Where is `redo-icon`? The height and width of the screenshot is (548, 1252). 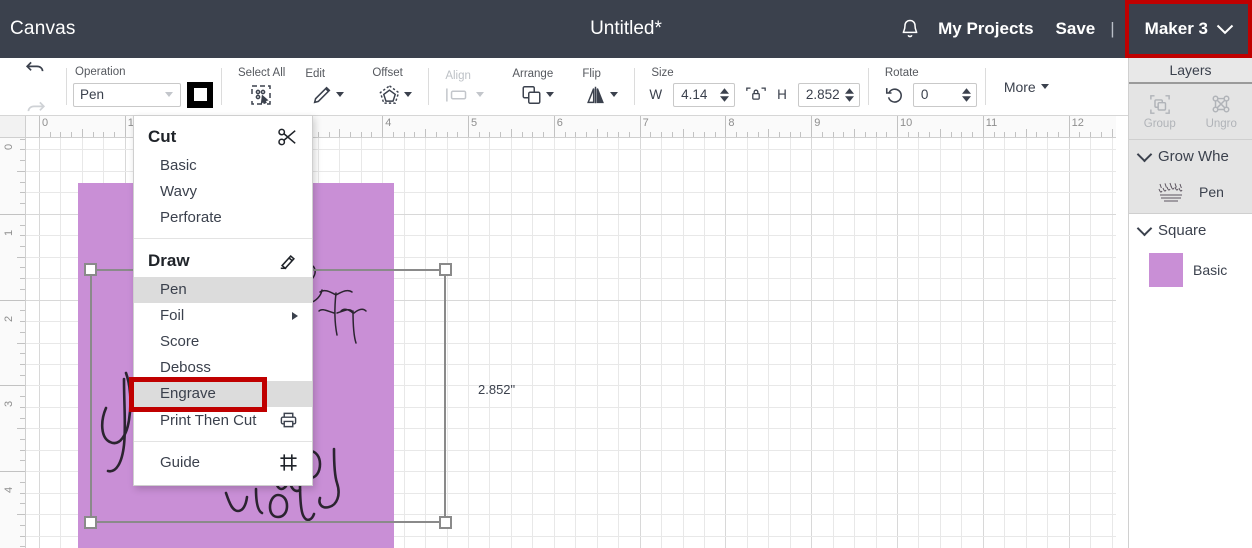
redo-icon is located at coordinates (36, 106).